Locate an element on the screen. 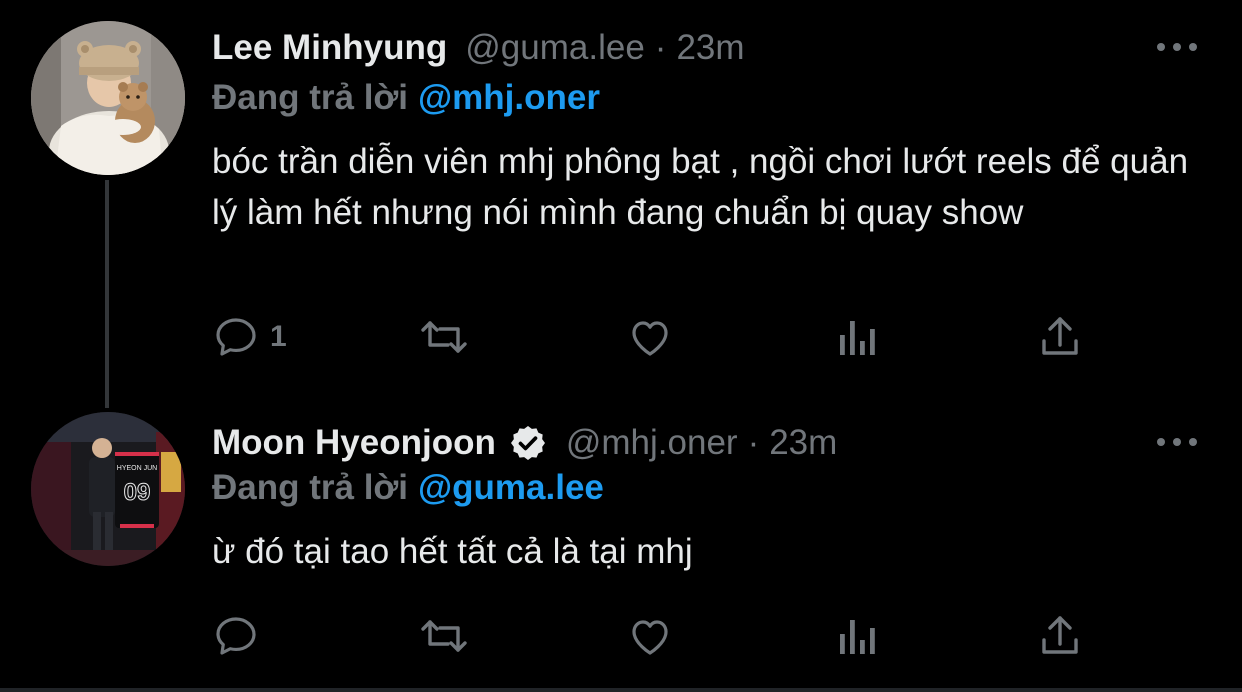 This screenshot has height=692, width=1242. tweet-header: Moon Hyeonjoon @mhj.oner · 23m is located at coordinates (524, 443).